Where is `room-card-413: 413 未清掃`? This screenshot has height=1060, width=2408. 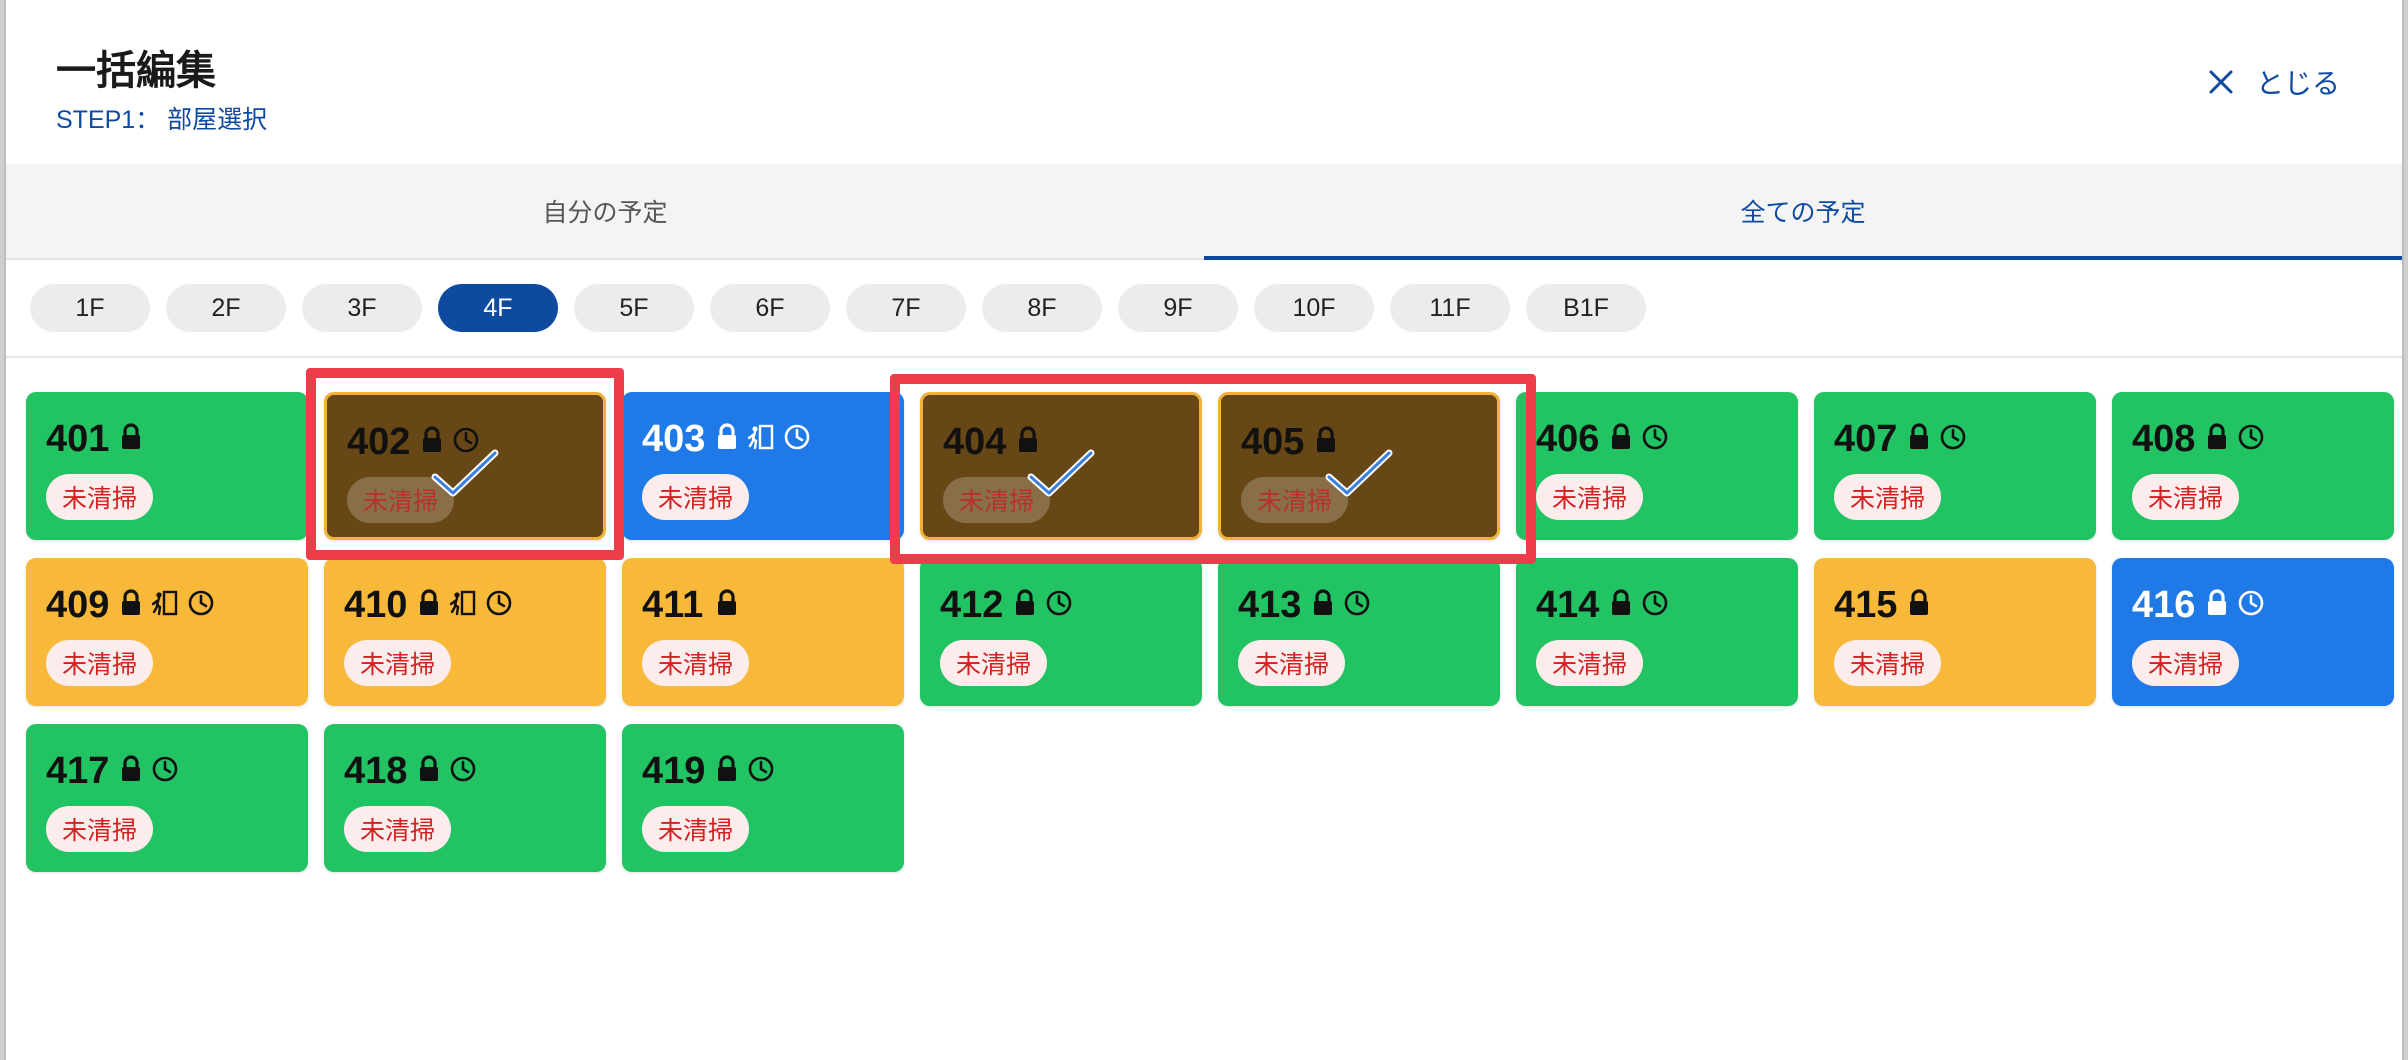
room-card-413: 413 未清掃 is located at coordinates (1359, 632).